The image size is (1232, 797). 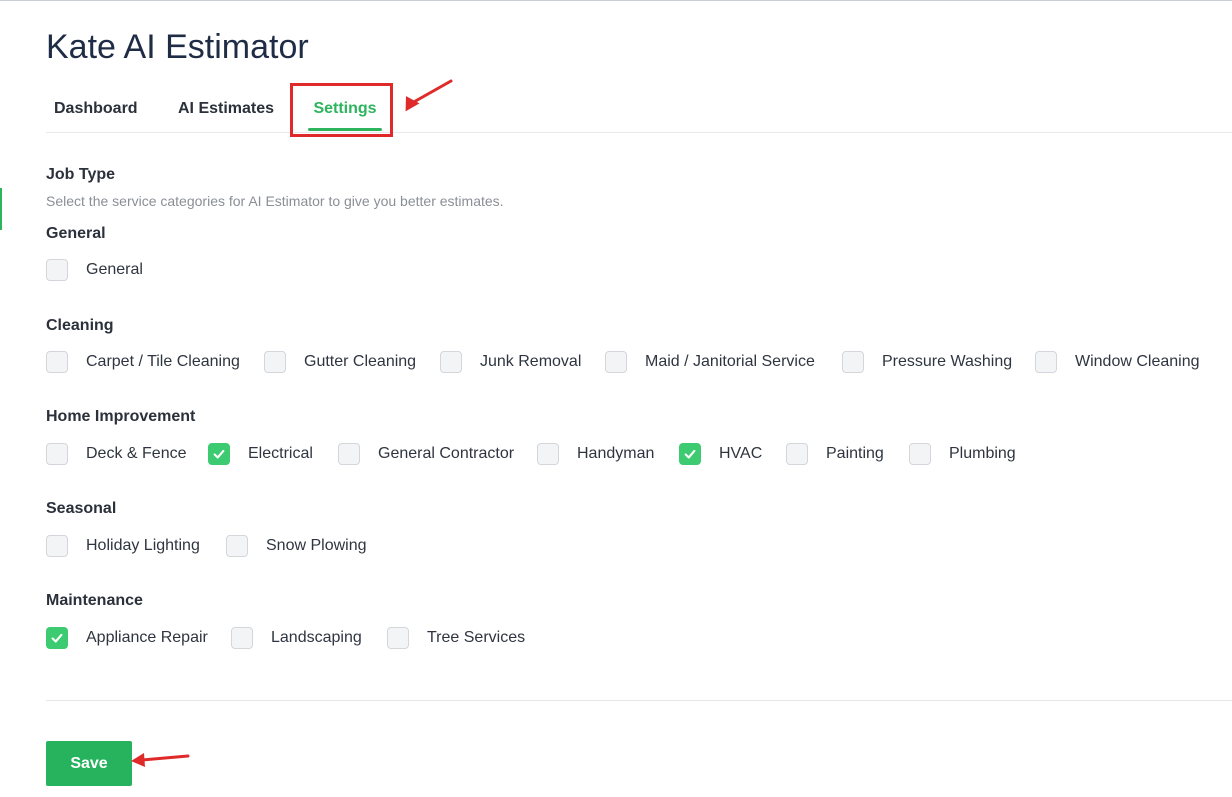 I want to click on option-label: HVAC, so click(x=741, y=453).